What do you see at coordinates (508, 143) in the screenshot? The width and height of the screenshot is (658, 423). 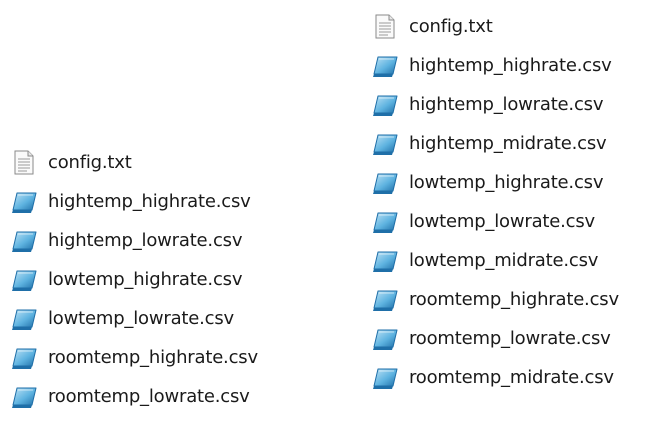 I see `file-name: hightemp_midrate.csv` at bounding box center [508, 143].